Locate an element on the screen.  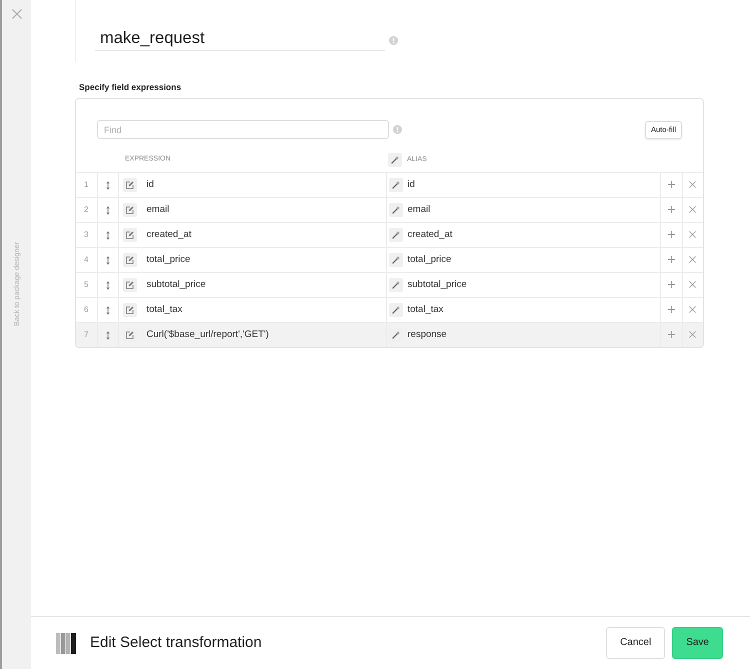
alias-text: total_price is located at coordinates (430, 259).